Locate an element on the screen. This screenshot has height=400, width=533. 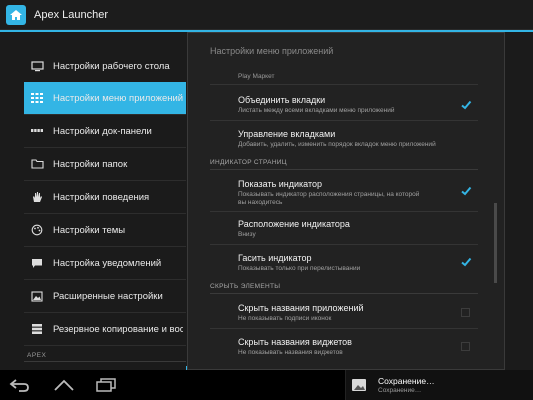
sidebar-item-behavior: Настройки поведения is located at coordinates (105, 197).